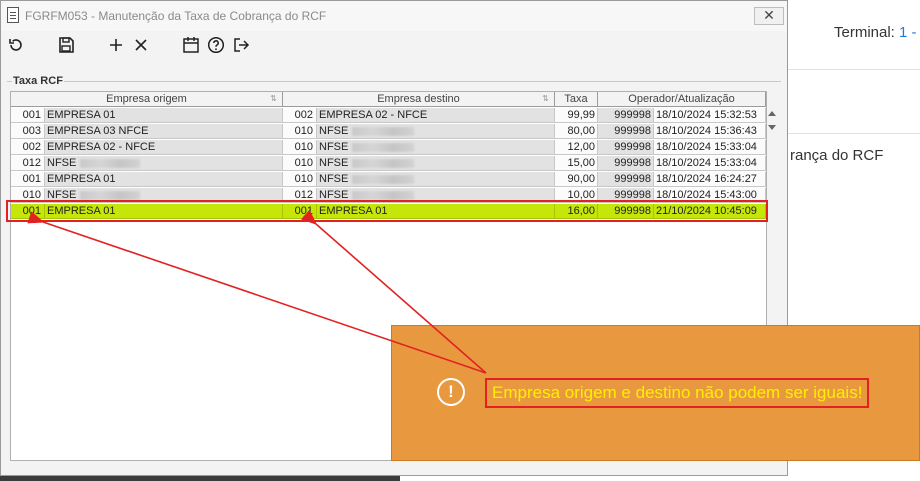  I want to click on cell-text: 18/10/2024 15:36:43, so click(706, 131).